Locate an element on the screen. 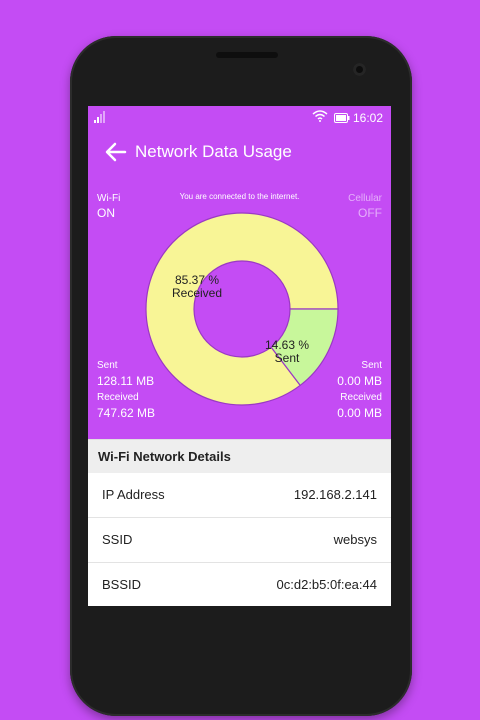 The height and width of the screenshot is (720, 480). app-bar: Network Data Usage is located at coordinates (239, 154).